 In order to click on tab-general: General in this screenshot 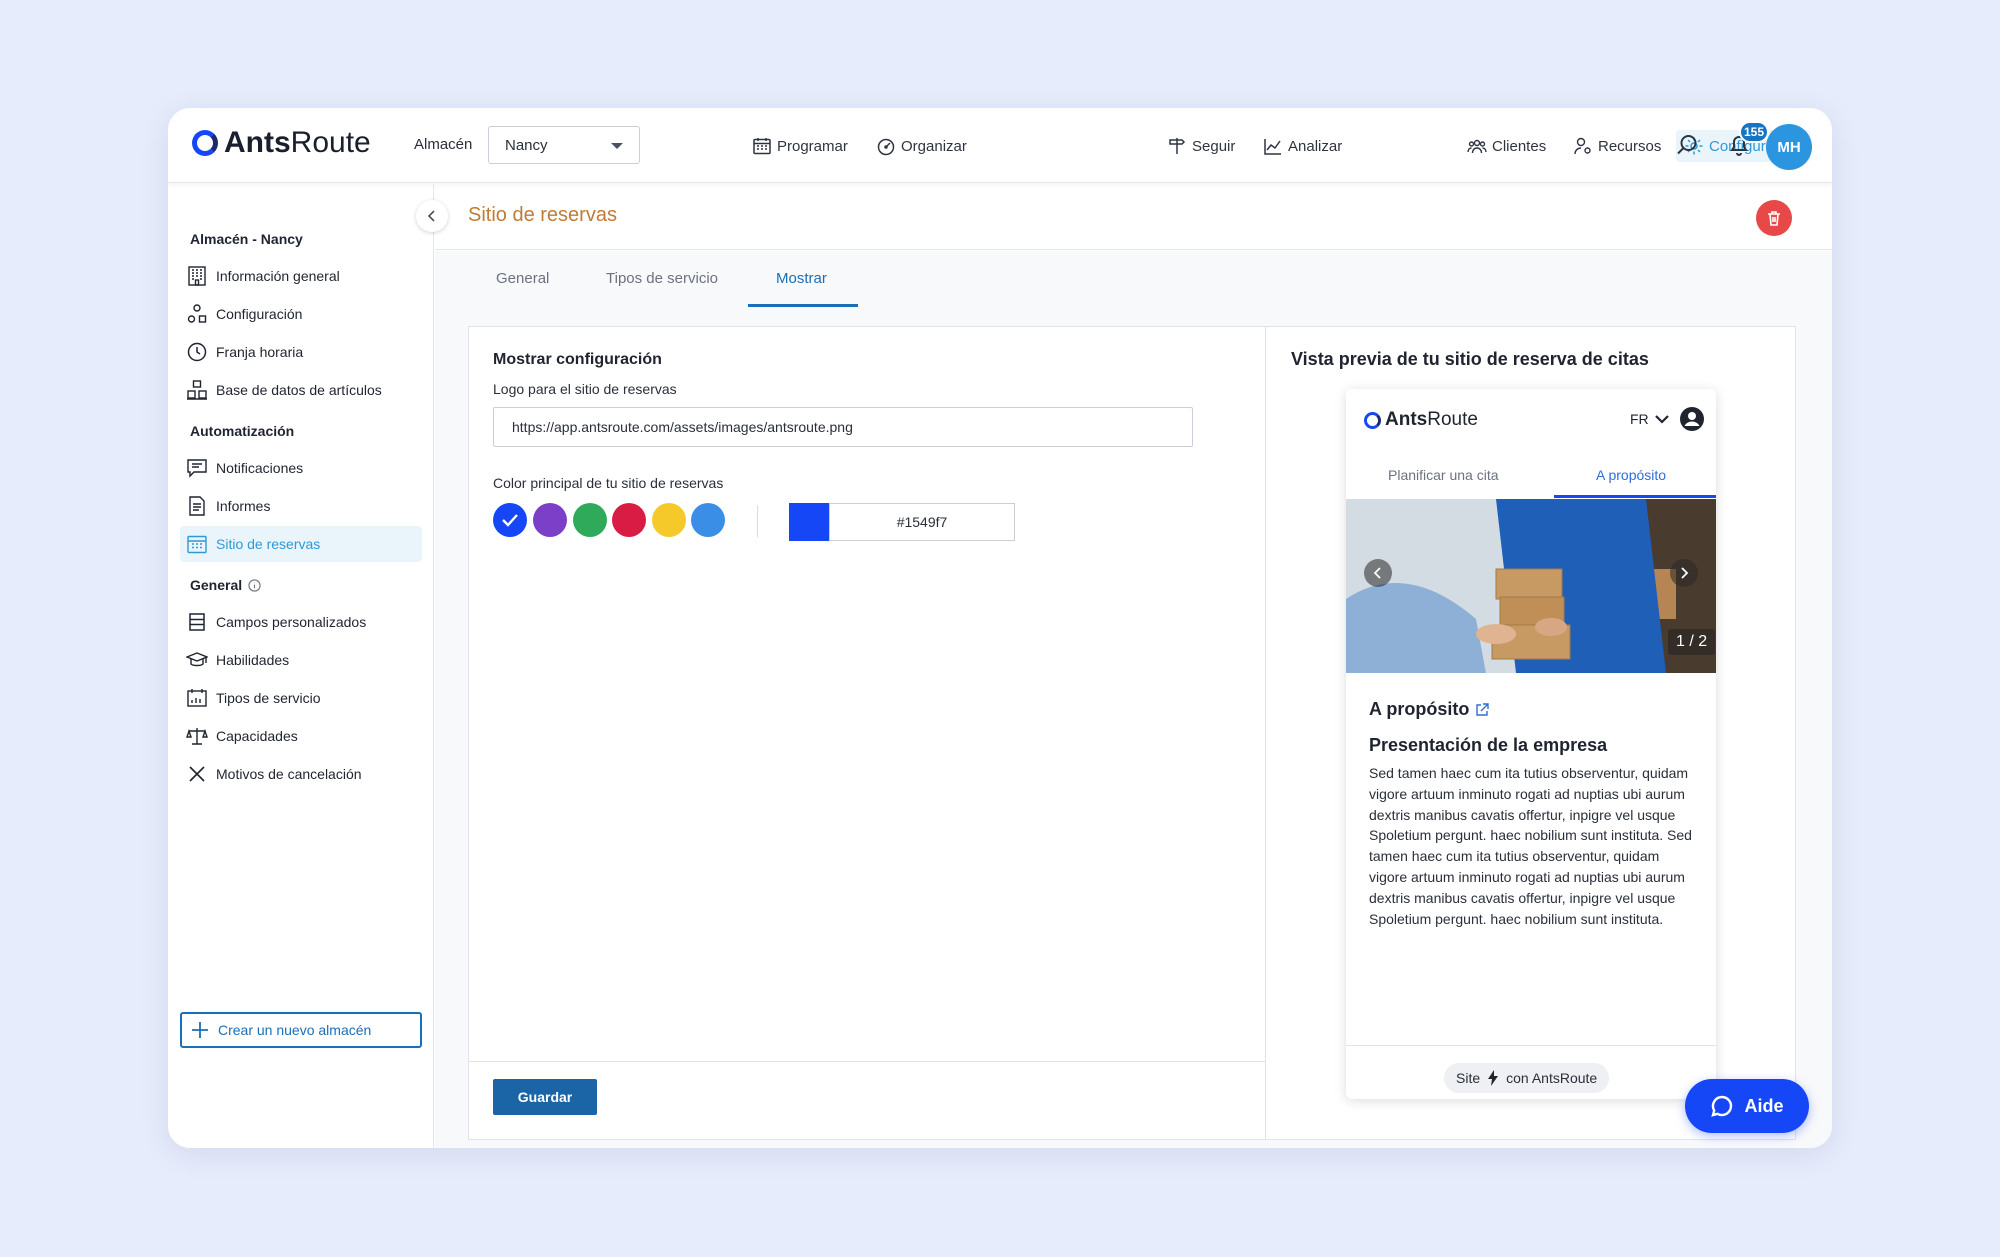, I will do `click(522, 278)`.